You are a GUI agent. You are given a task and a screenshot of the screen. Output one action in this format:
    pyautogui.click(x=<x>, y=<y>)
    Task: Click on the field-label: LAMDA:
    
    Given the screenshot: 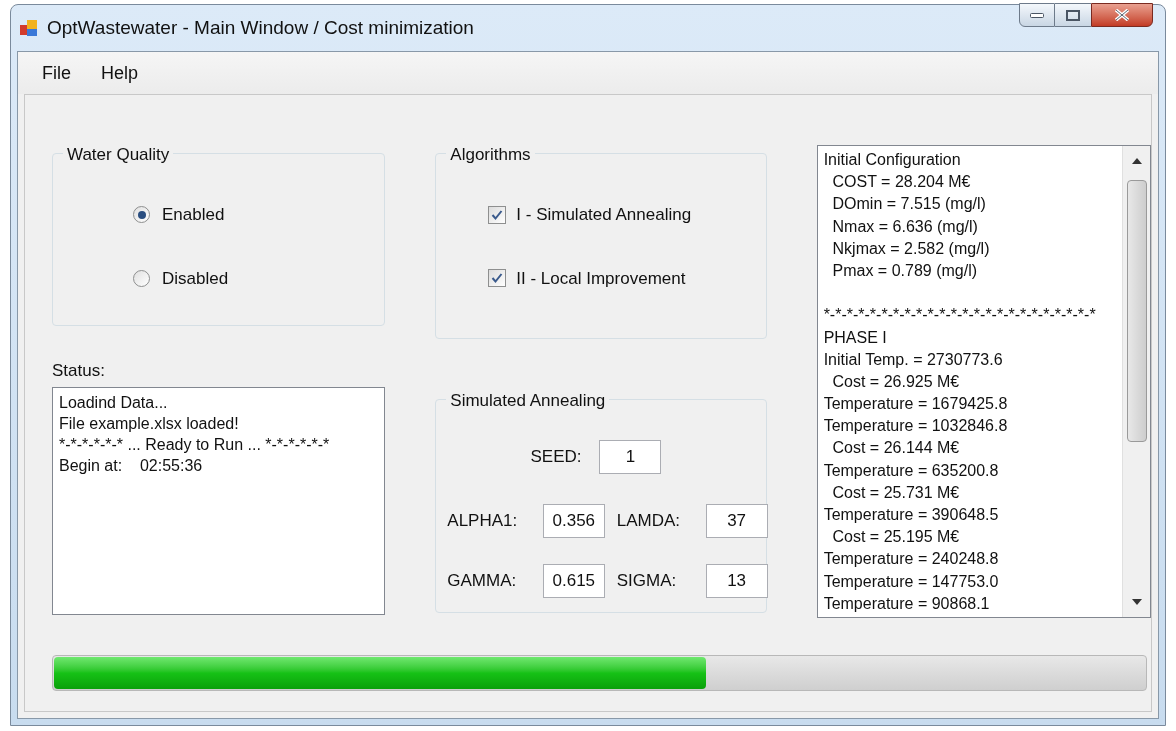 What is the action you would take?
    pyautogui.click(x=649, y=521)
    